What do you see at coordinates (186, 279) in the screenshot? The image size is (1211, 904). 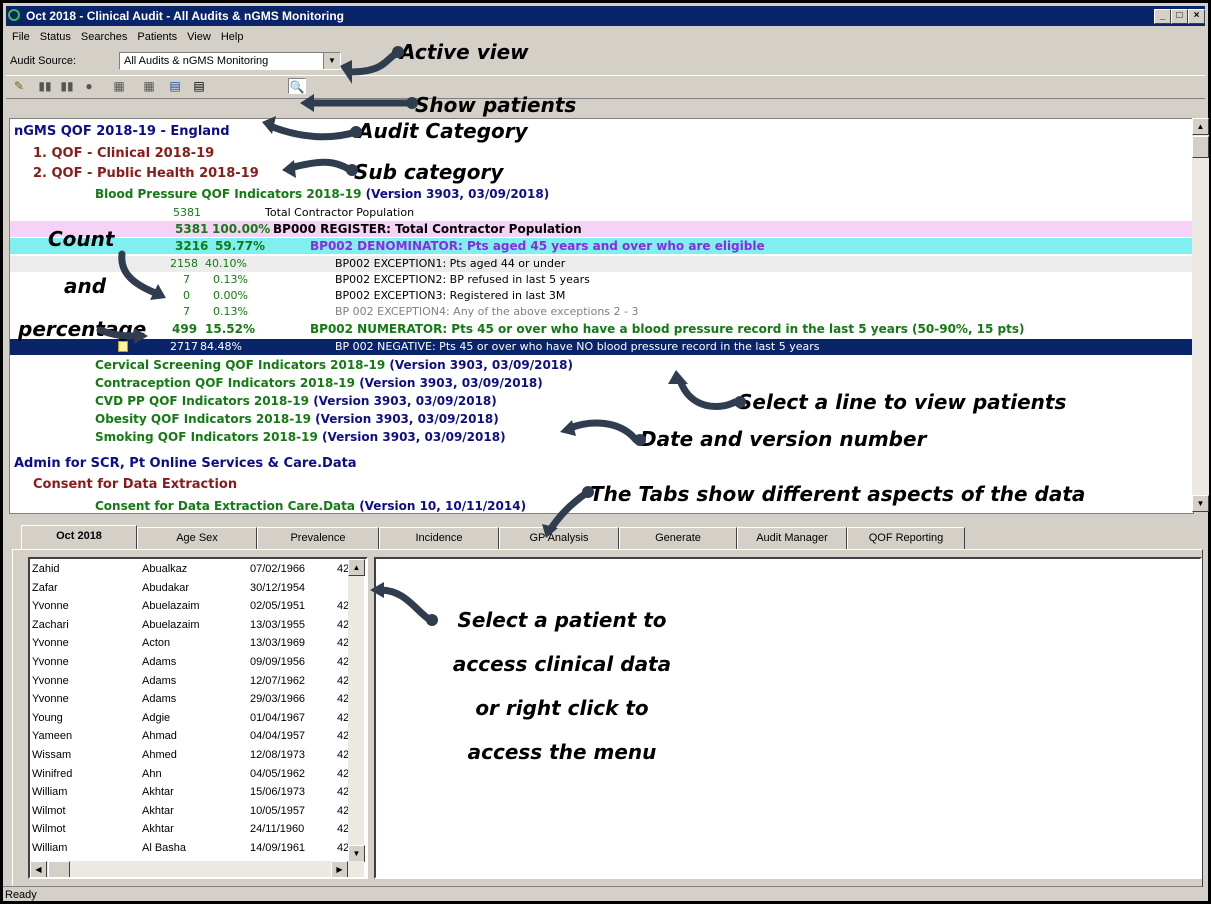 I see `line-count: 7` at bounding box center [186, 279].